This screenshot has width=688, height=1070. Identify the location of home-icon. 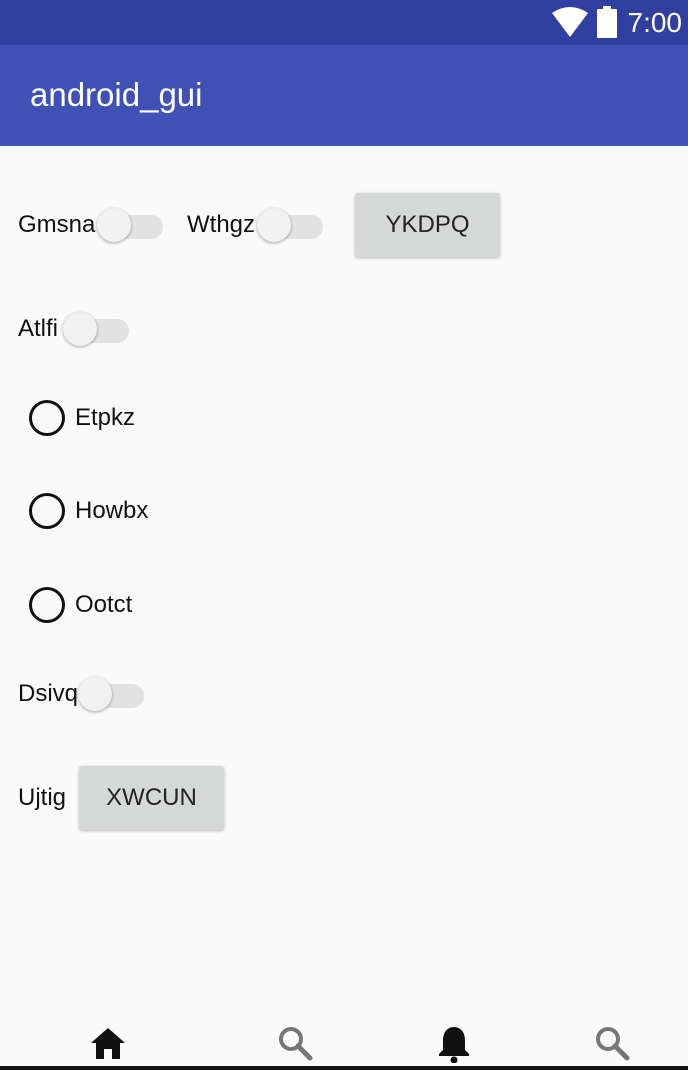
(108, 1043).